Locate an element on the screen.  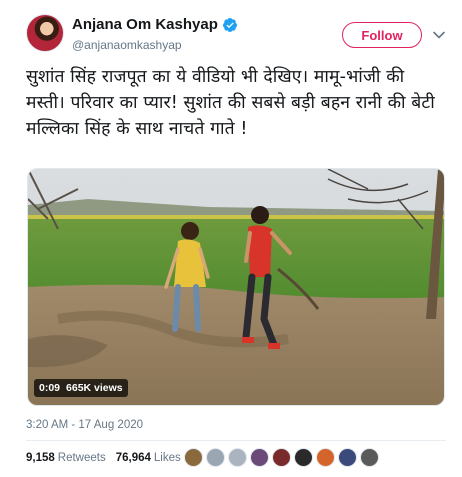
retweets-count: 9,158 is located at coordinates (40, 458).